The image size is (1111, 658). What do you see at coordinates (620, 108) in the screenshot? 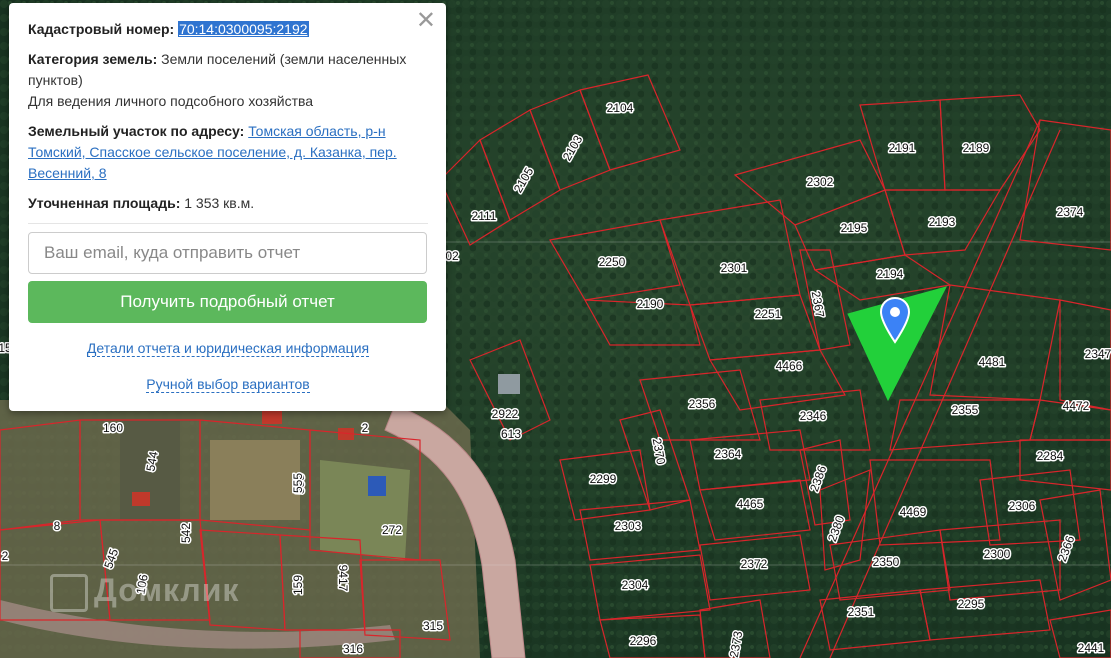
I see `plot-number-label: 2104` at bounding box center [620, 108].